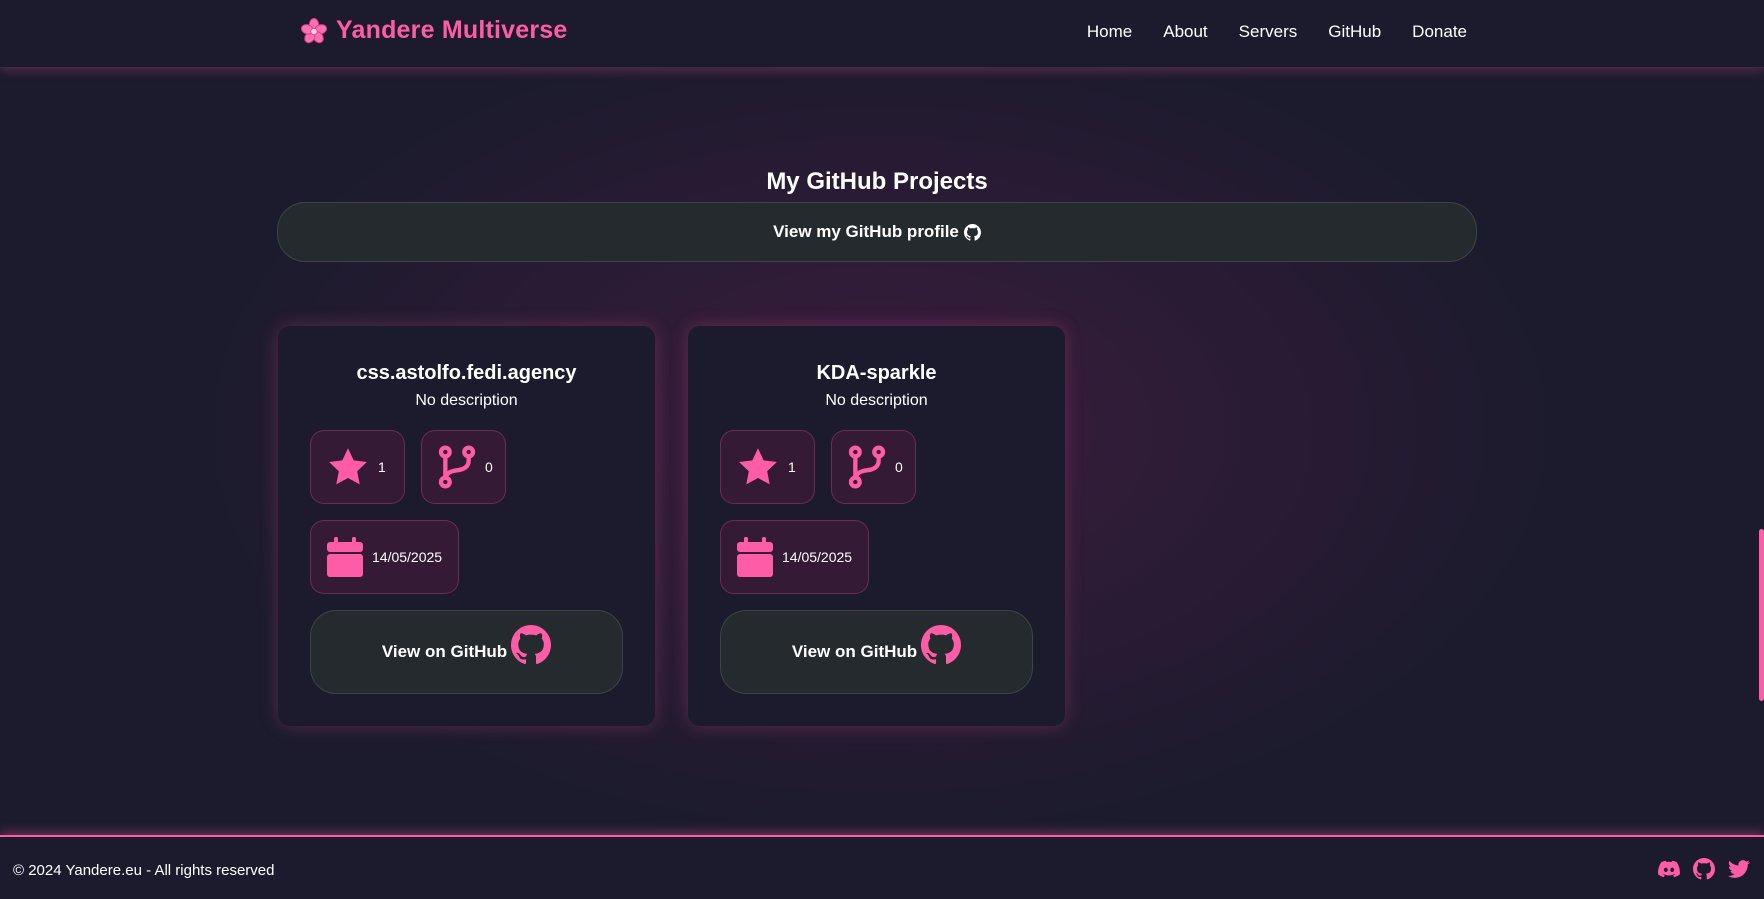 The width and height of the screenshot is (1764, 899). I want to click on discord-icon, so click(1669, 869).